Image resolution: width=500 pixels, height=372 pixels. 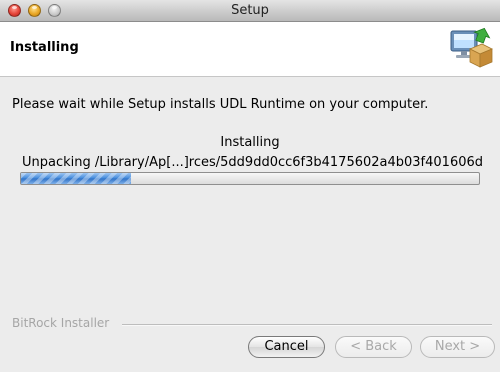 I want to click on page-title: Installing, so click(x=44, y=47).